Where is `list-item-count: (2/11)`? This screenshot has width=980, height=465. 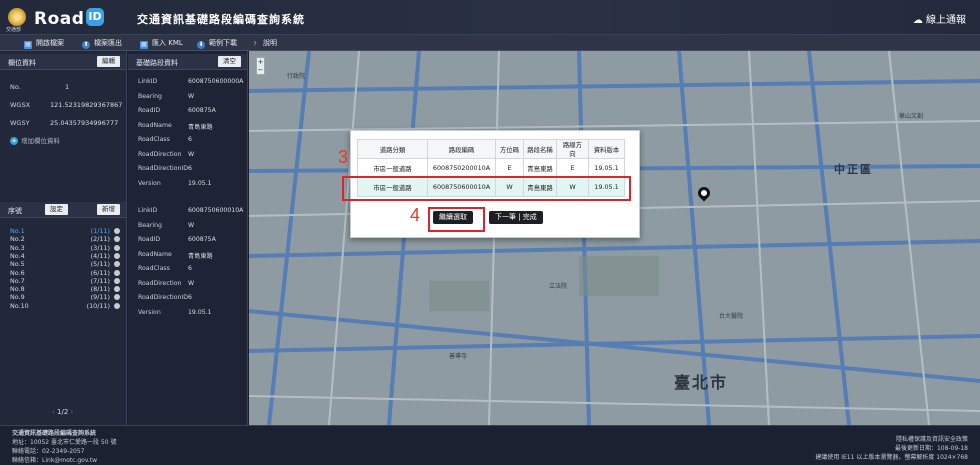 list-item-count: (2/11) is located at coordinates (100, 239).